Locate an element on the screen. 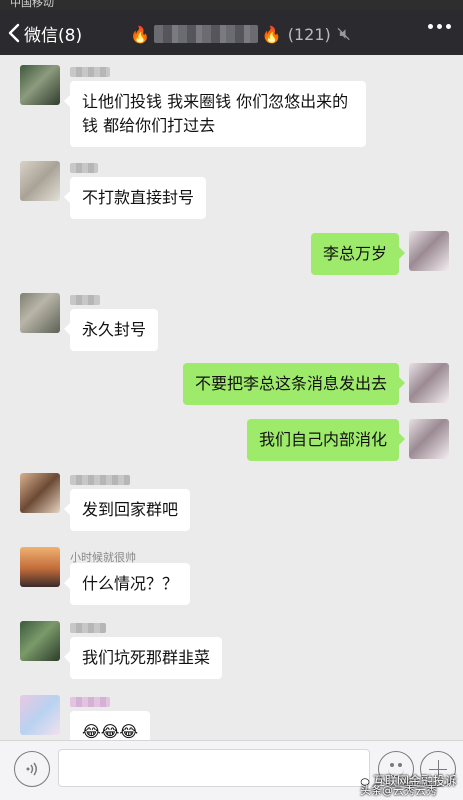  message-bubble: 😂😂😂 is located at coordinates (110, 725).